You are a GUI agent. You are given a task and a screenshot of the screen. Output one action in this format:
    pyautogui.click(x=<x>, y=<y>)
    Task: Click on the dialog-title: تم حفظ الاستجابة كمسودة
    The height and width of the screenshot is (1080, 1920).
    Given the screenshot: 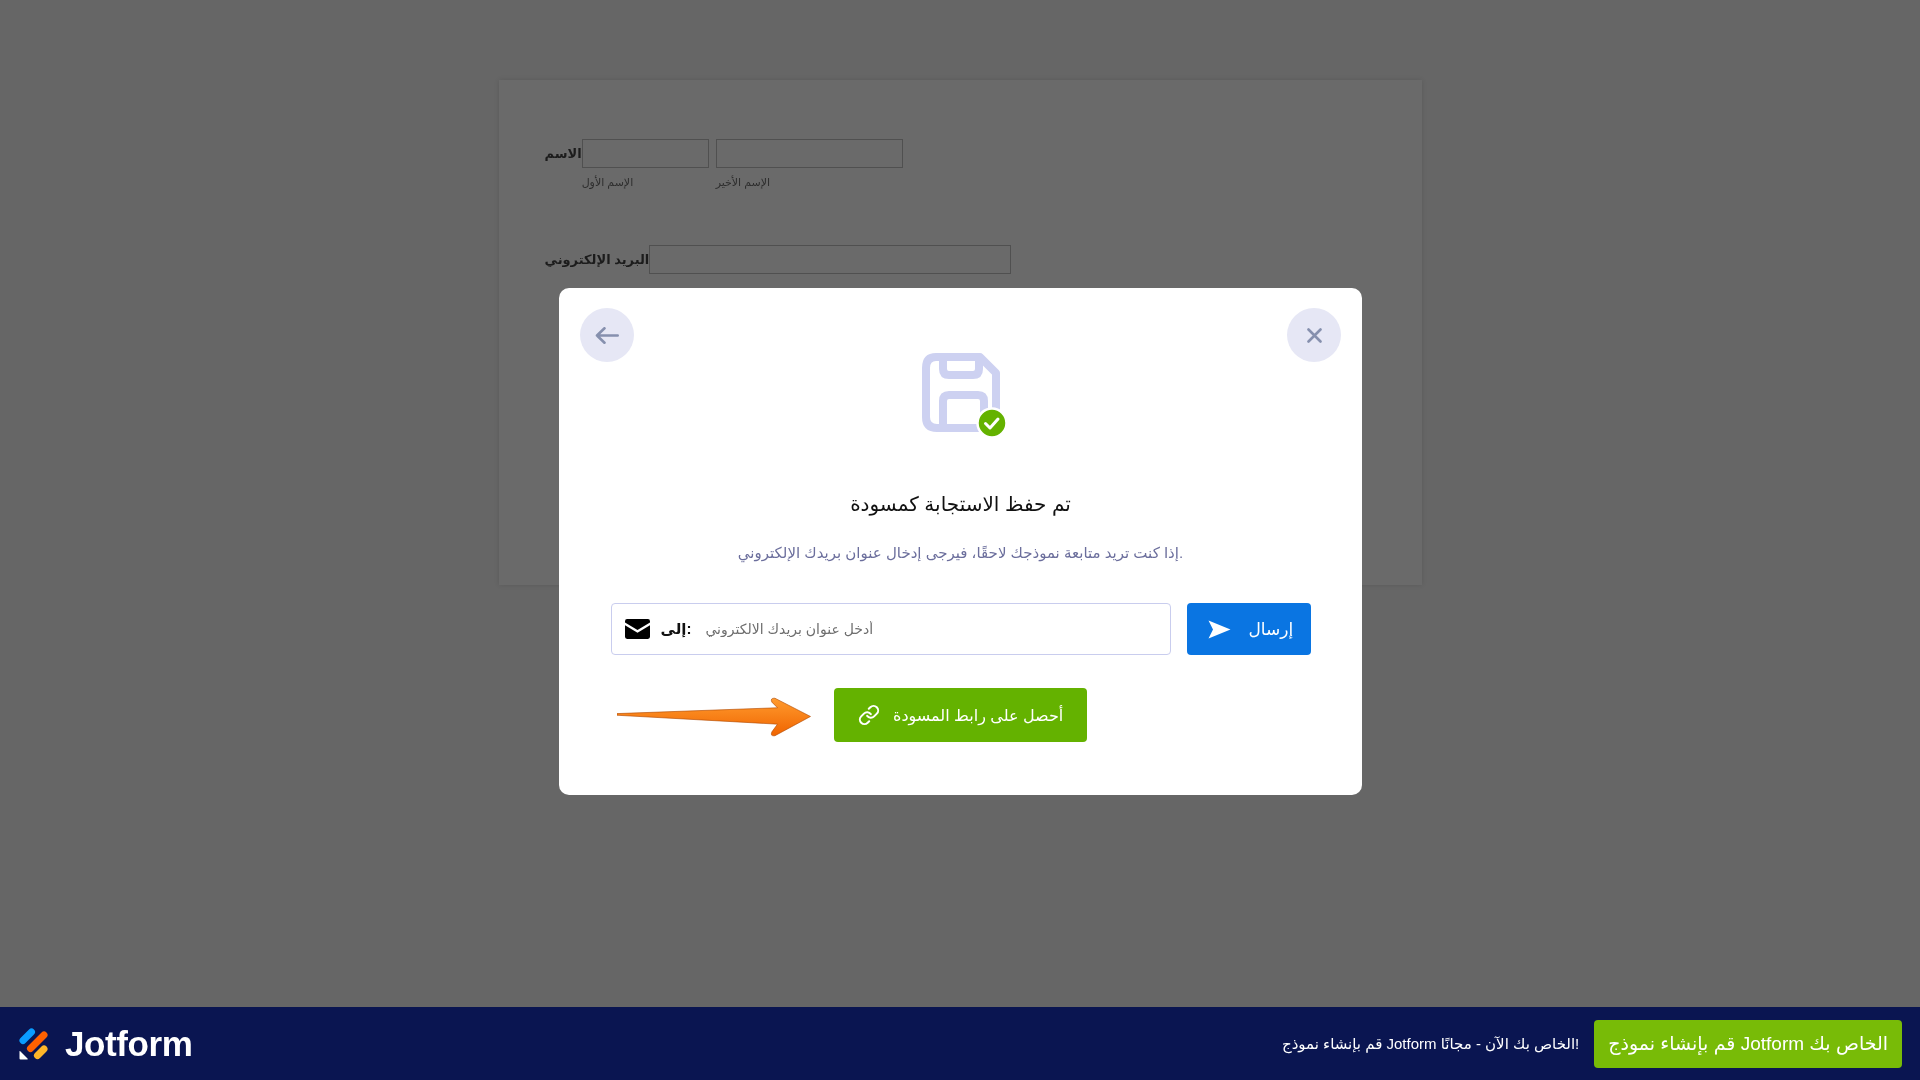 What is the action you would take?
    pyautogui.click(x=960, y=505)
    